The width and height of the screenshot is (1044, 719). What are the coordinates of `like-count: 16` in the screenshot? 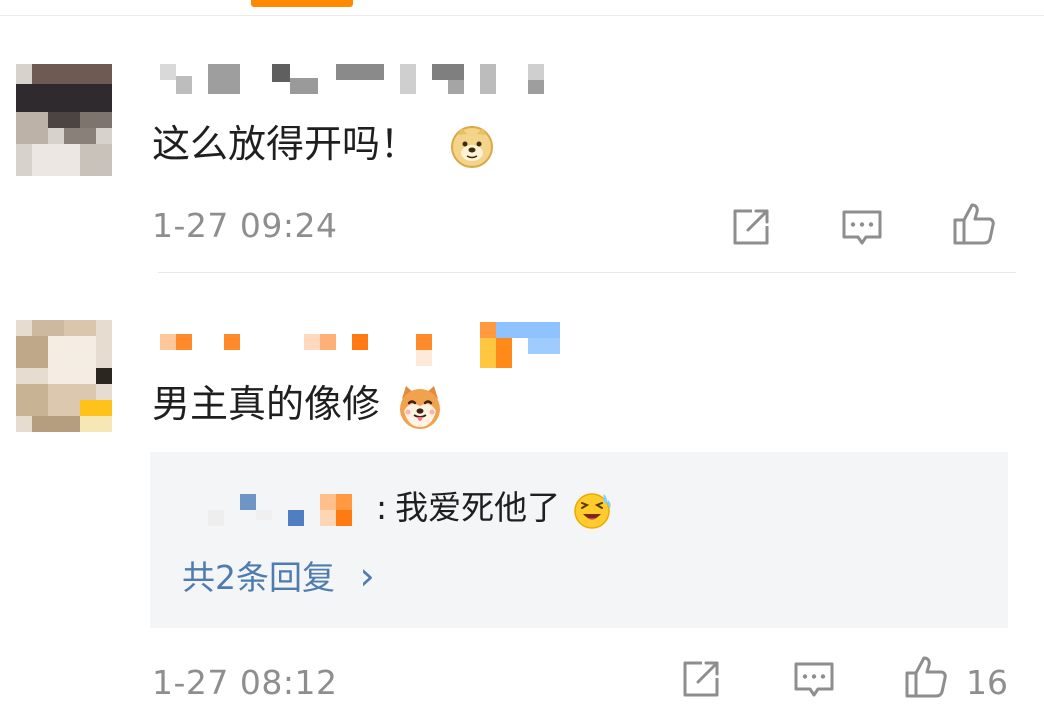 It's located at (987, 682).